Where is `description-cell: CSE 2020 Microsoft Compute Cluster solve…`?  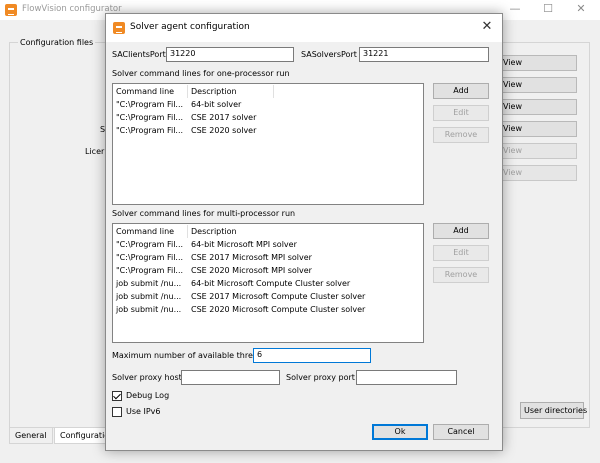
description-cell: CSE 2020 Microsoft Compute Cluster solve… is located at coordinates (278, 309).